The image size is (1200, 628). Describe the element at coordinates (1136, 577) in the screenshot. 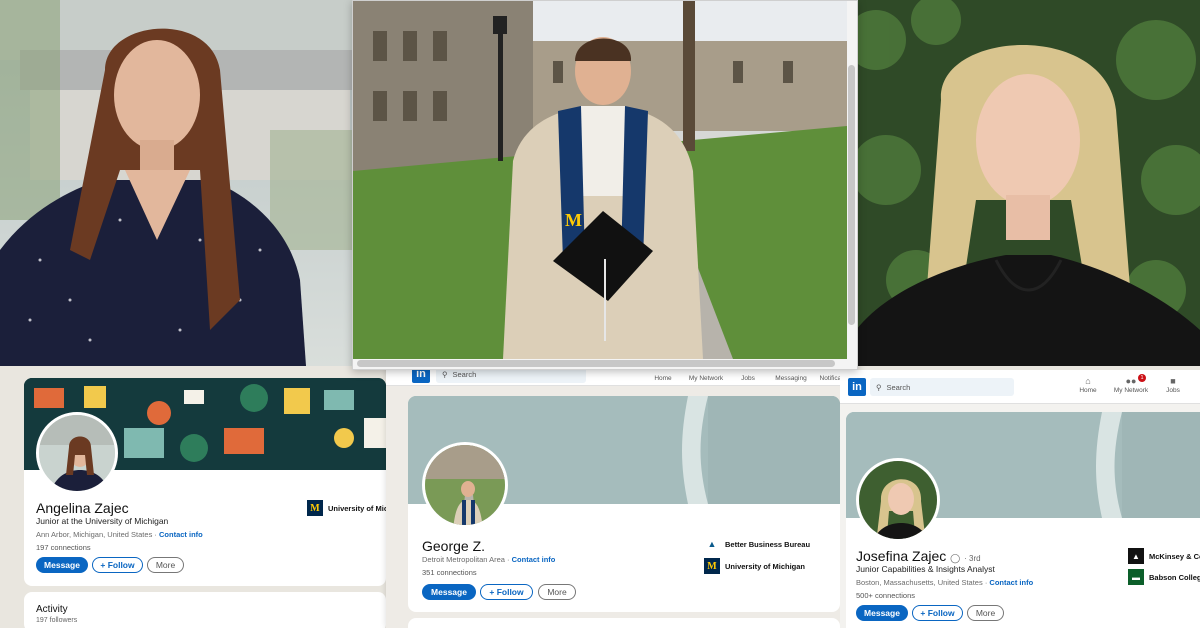

I see `babson-logo-icon: ▬` at that location.